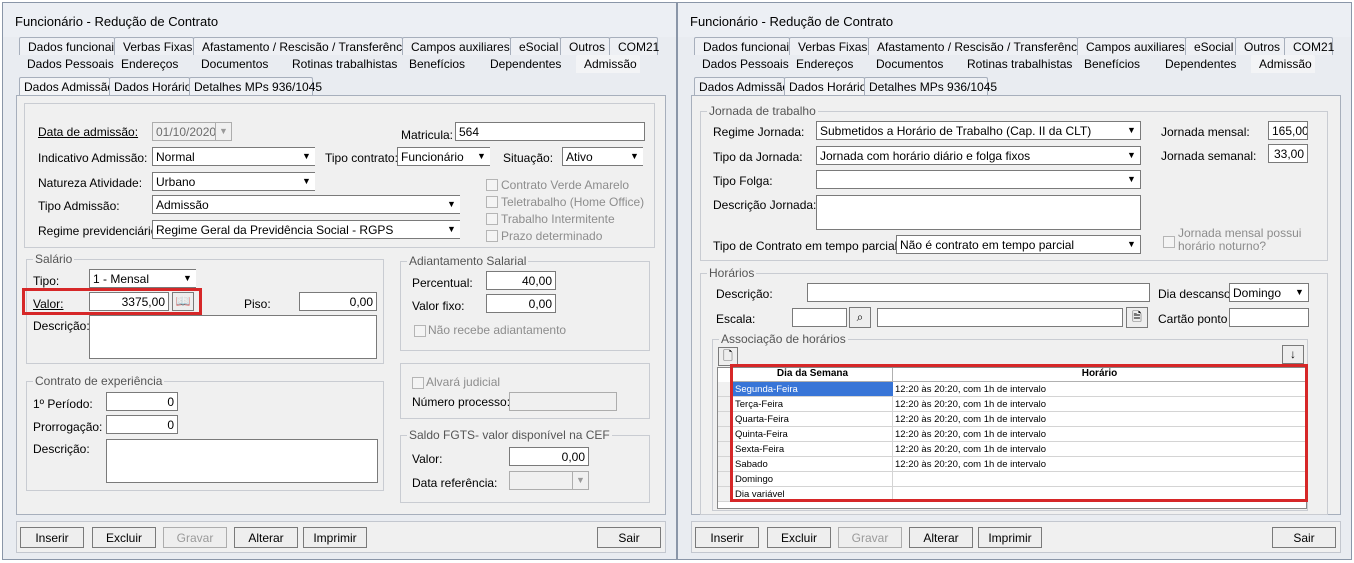  What do you see at coordinates (744, 294) in the screenshot?
I see `descricao-label: Descrição:` at bounding box center [744, 294].